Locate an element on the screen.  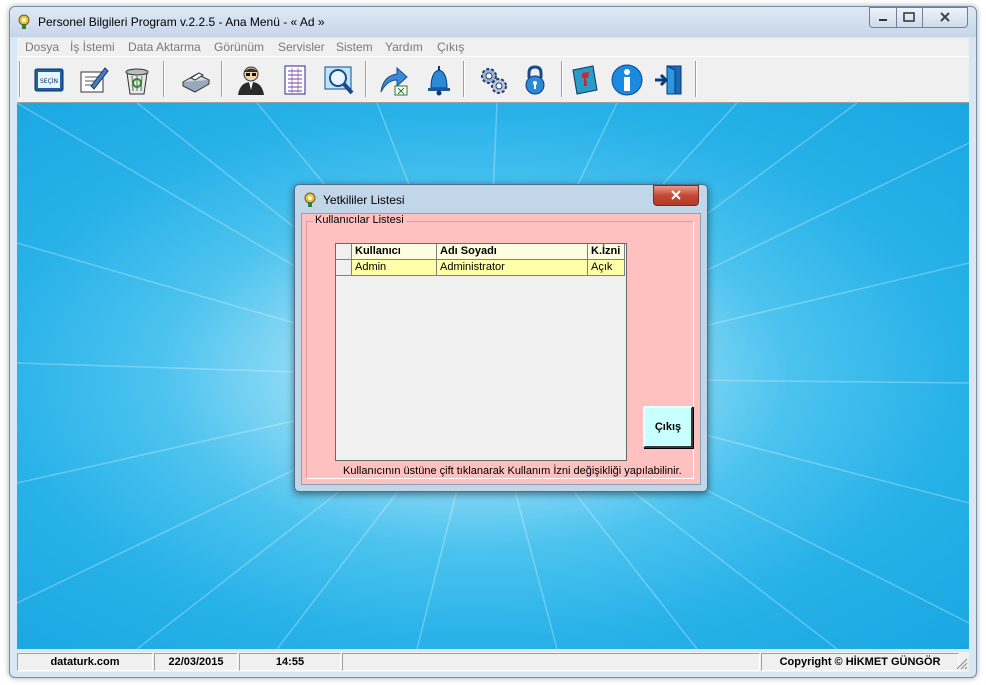
edit-form-icon is located at coordinates (94, 80).